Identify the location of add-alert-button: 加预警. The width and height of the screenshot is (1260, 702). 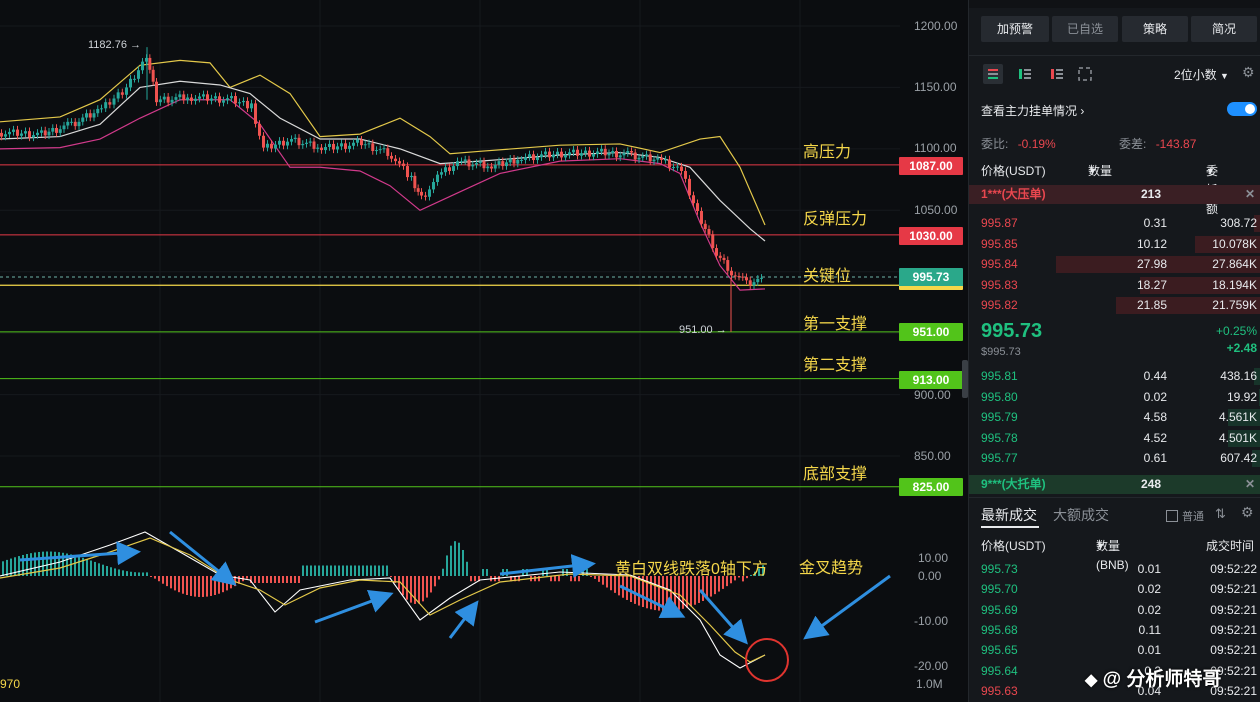
(1015, 29).